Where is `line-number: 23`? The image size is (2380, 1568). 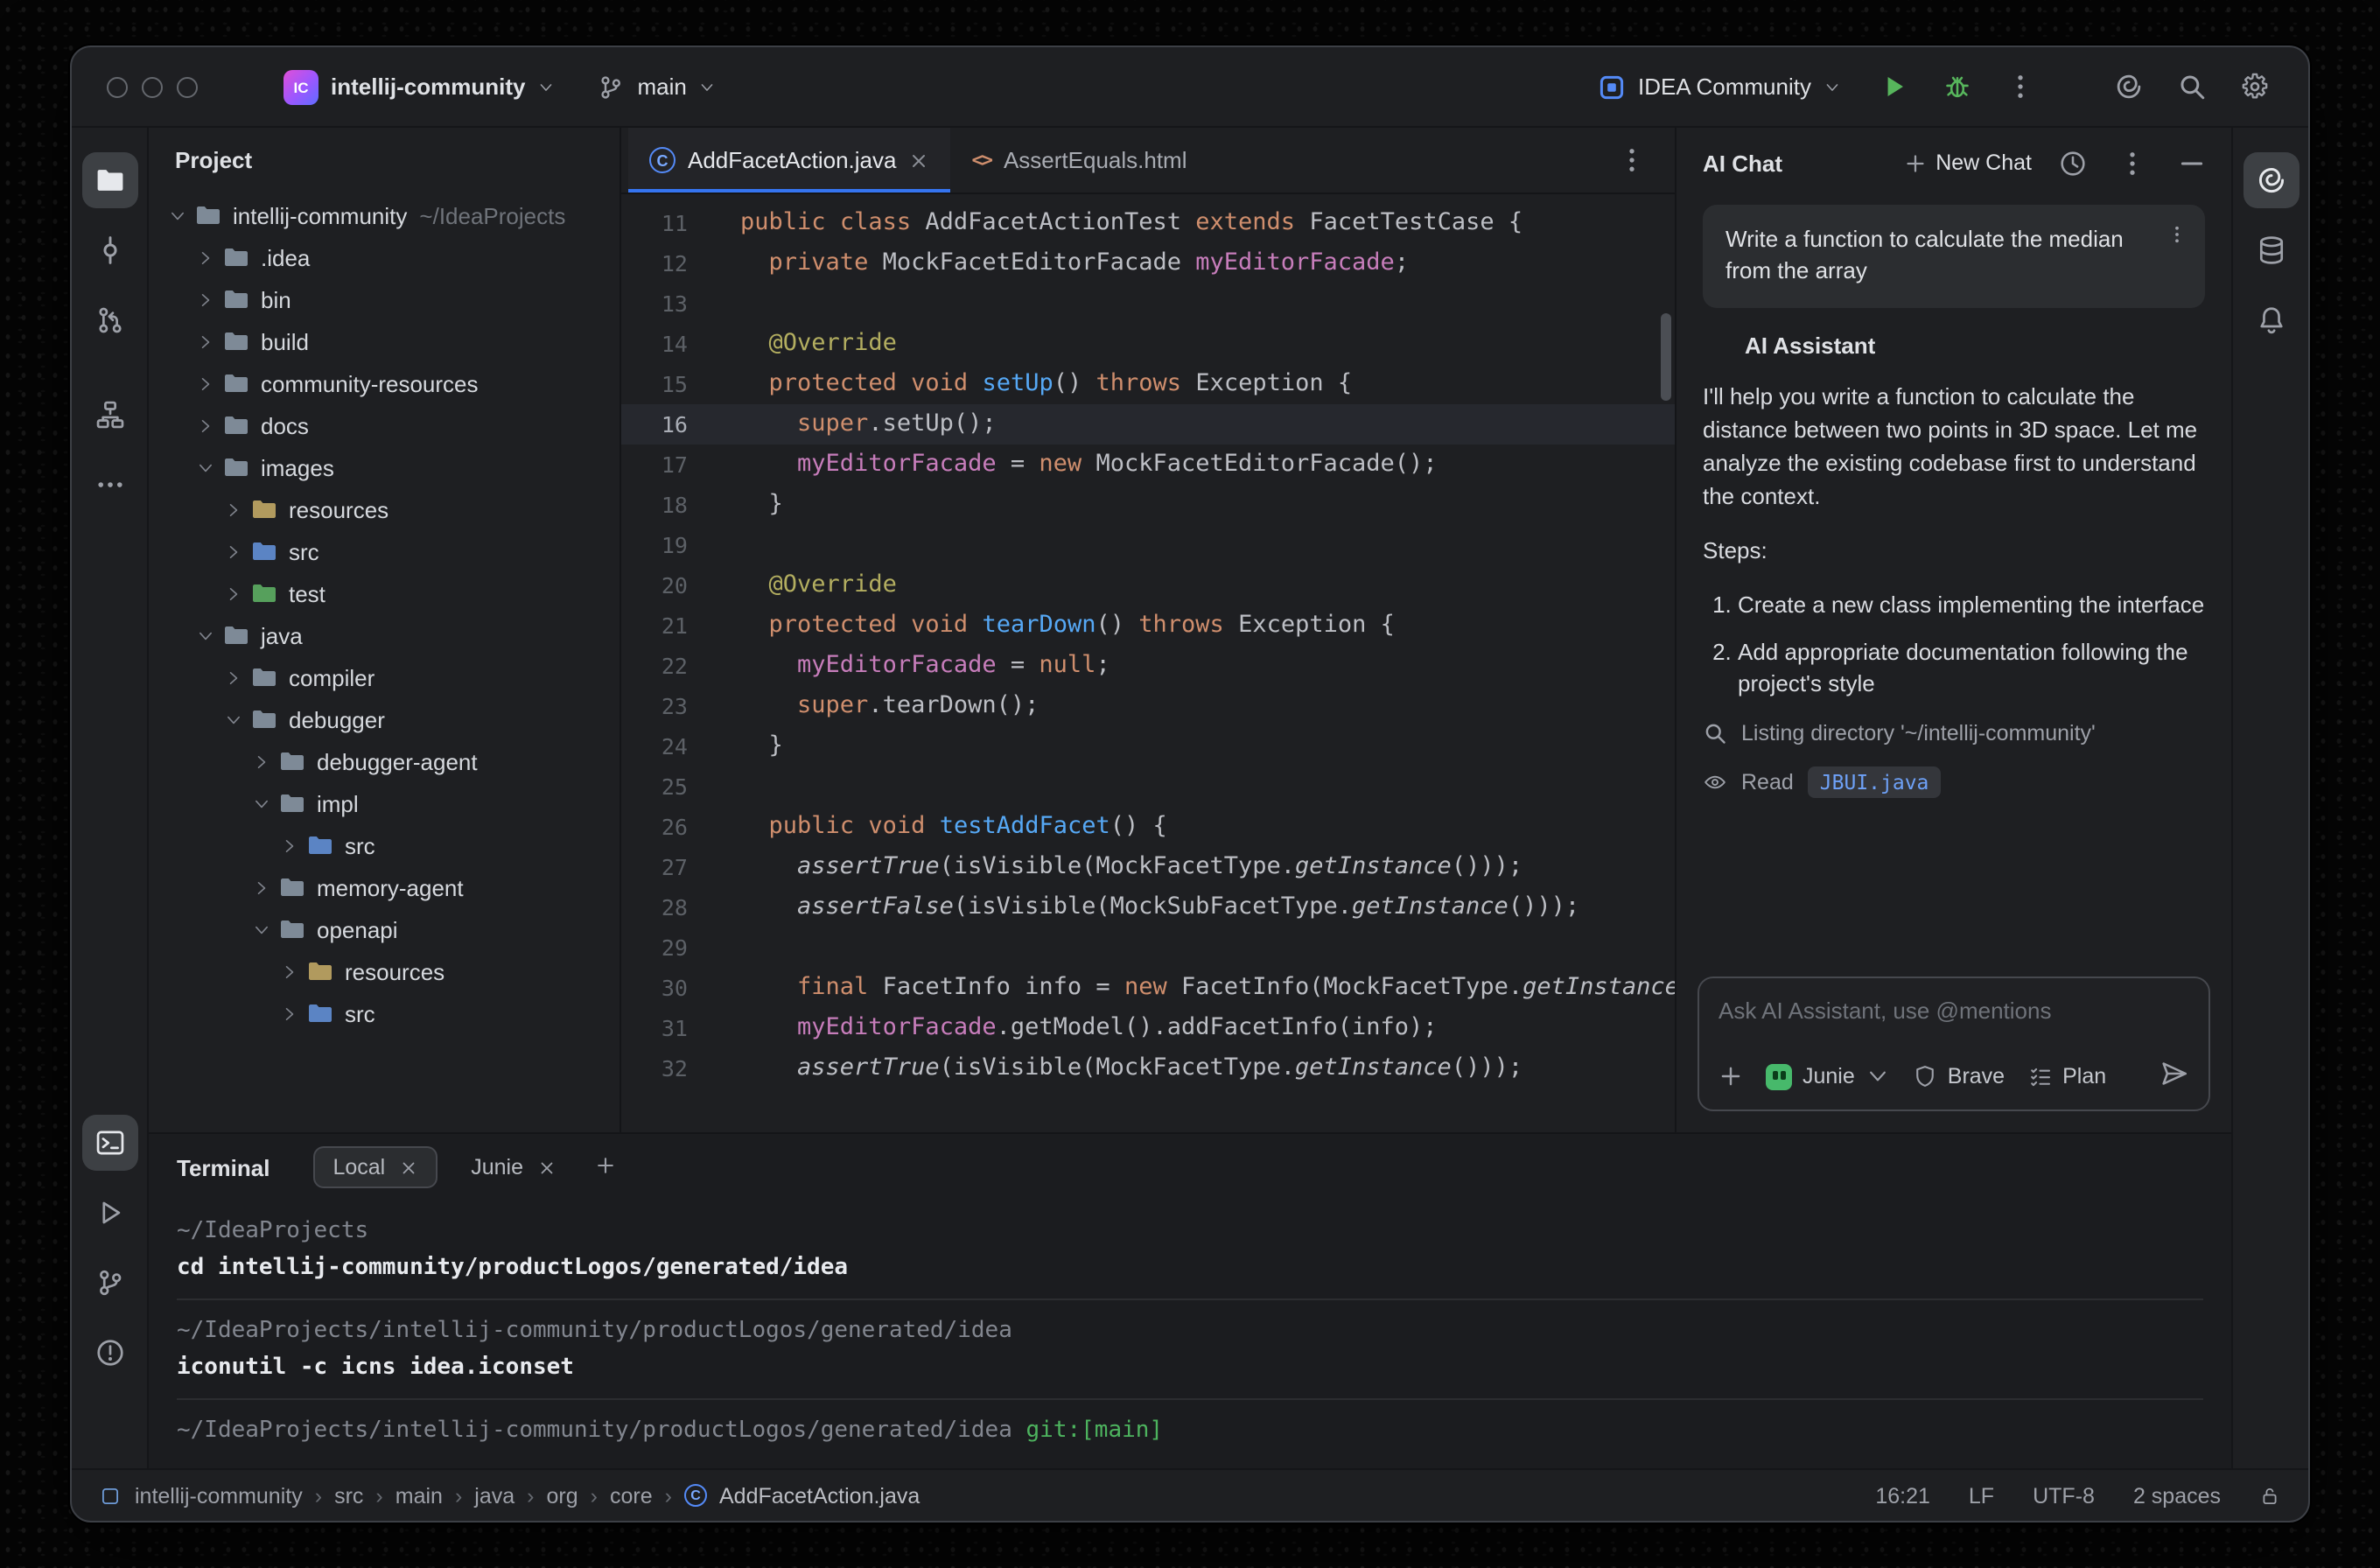
line-number: 23 is located at coordinates (666, 706).